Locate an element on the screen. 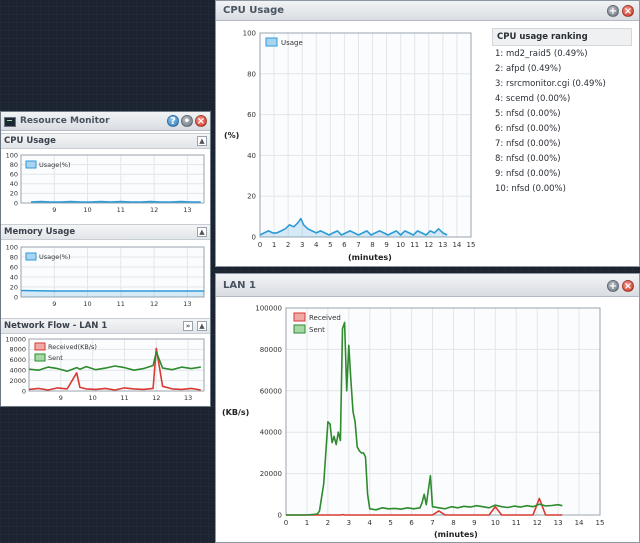 The image size is (640, 543). cpu-window-title: CPU Usage is located at coordinates (254, 10).